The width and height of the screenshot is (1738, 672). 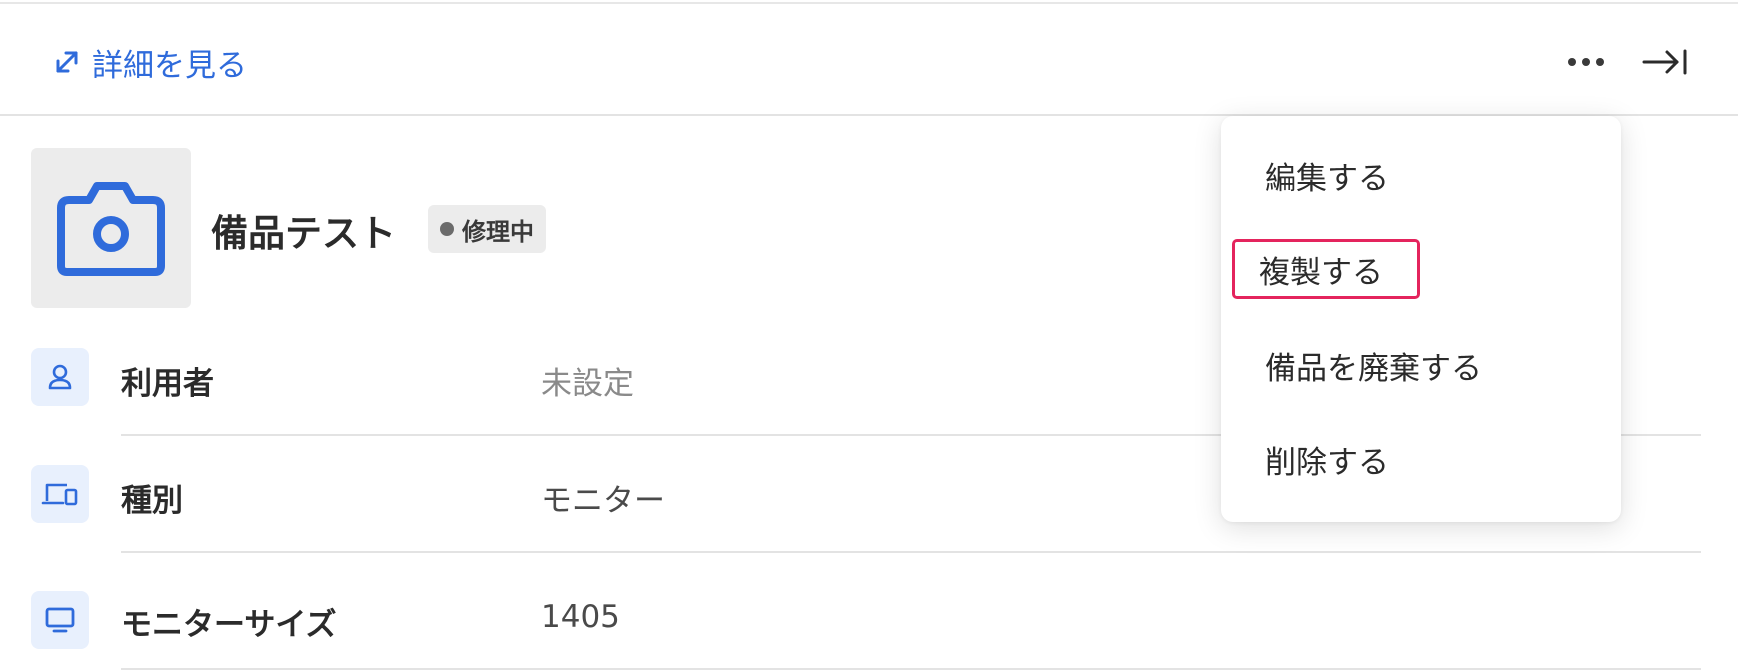 I want to click on expand-arrows-icon, so click(x=67, y=62).